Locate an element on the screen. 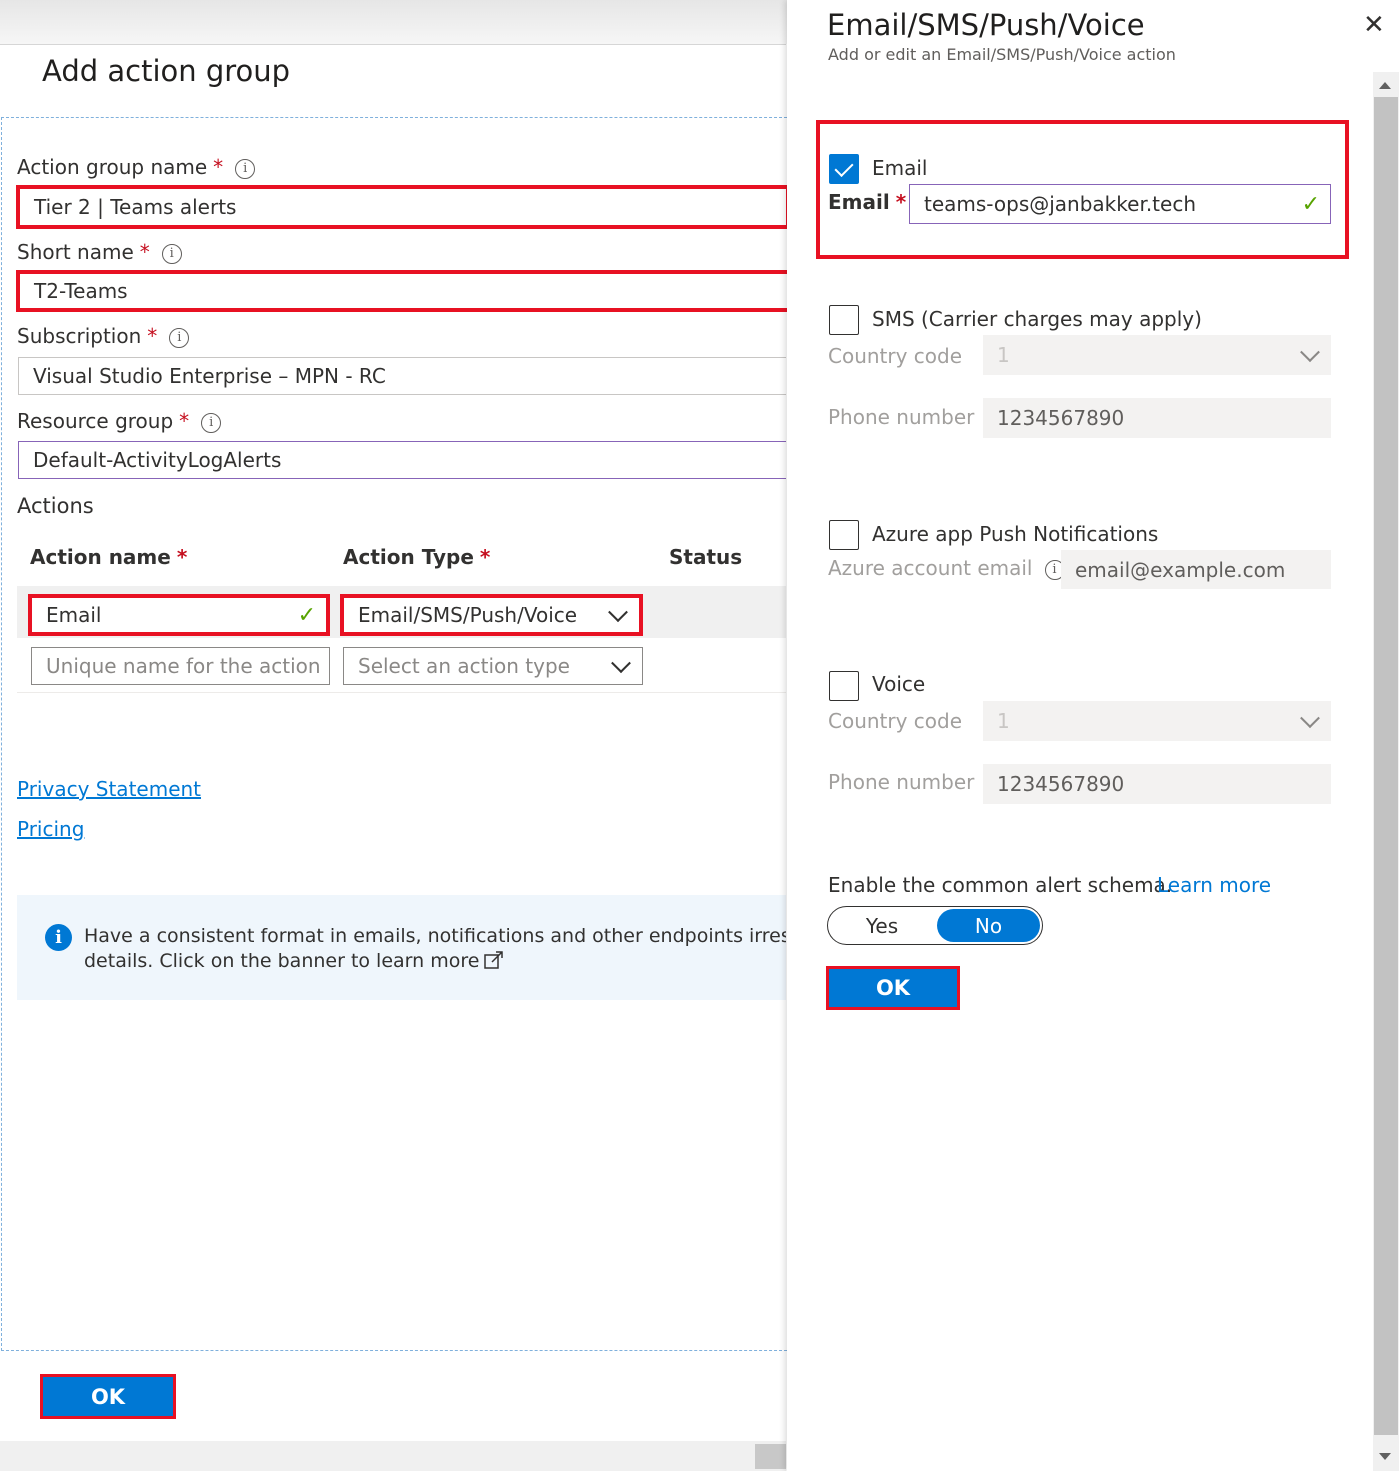 The height and width of the screenshot is (1471, 1400). input-value: Email is located at coordinates (74, 615).